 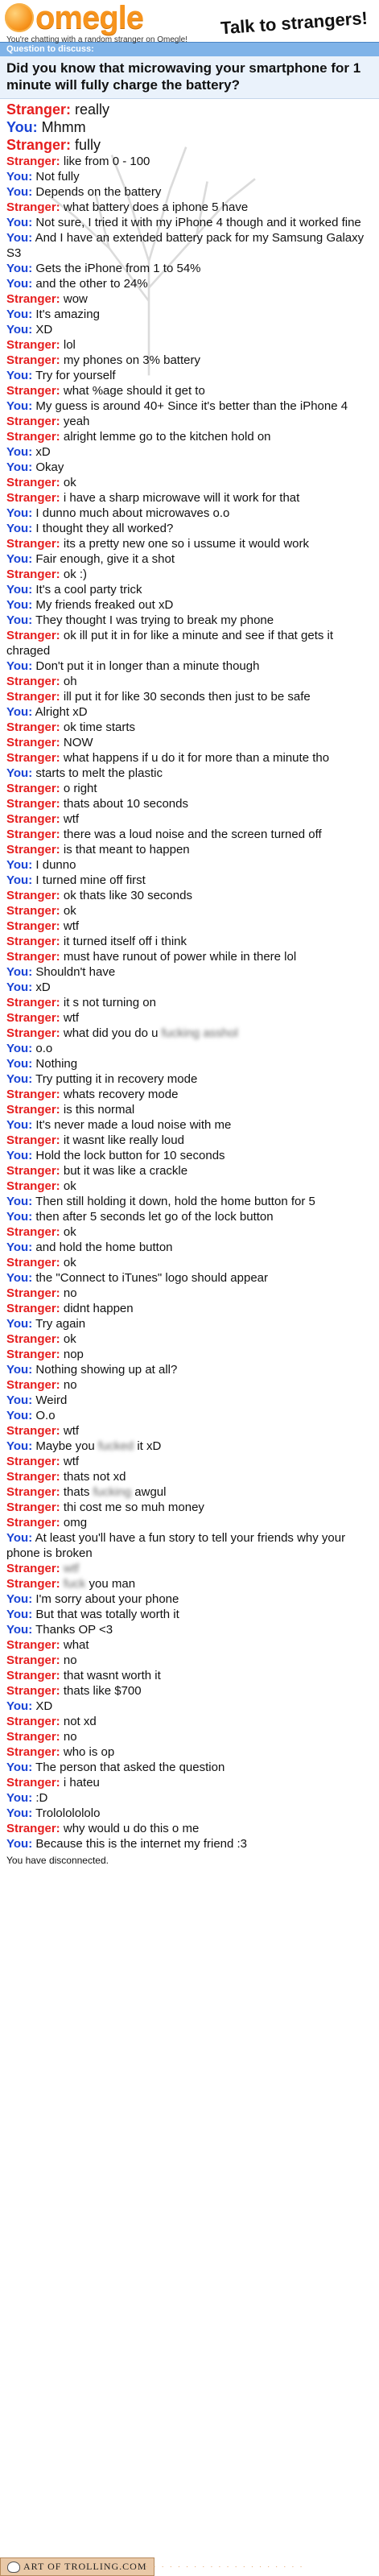 I want to click on message-text: Nothing showing up at all?, so click(x=107, y=1370).